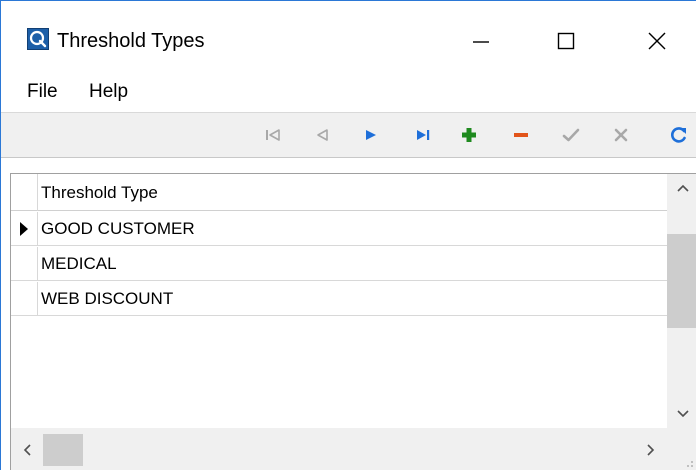  What do you see at coordinates (107, 299) in the screenshot?
I see `cell-threshold-type: WEB DISCOUNT` at bounding box center [107, 299].